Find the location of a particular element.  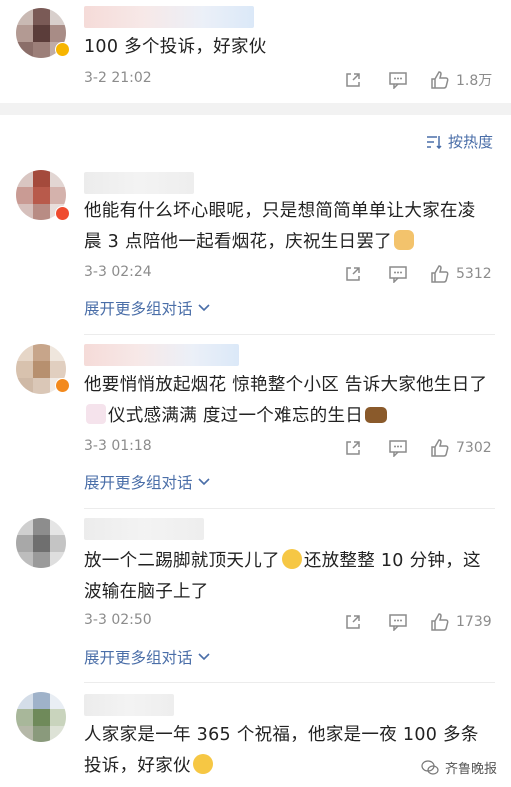

ox-emoji-icon is located at coordinates (376, 415).